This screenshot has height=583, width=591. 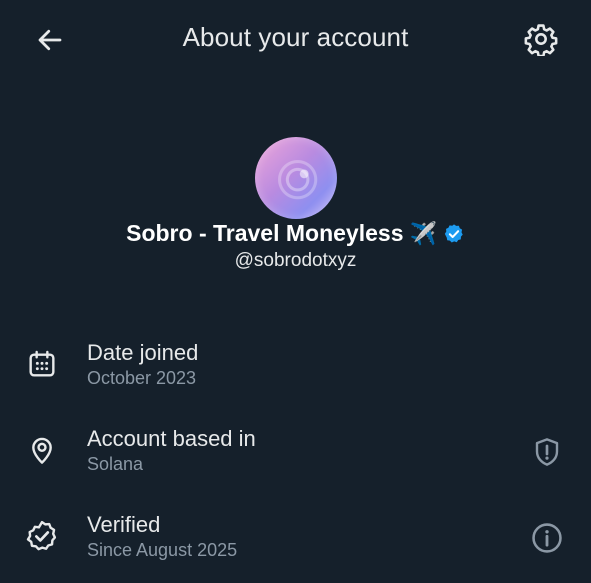 I want to click on info-button, so click(x=547, y=538).